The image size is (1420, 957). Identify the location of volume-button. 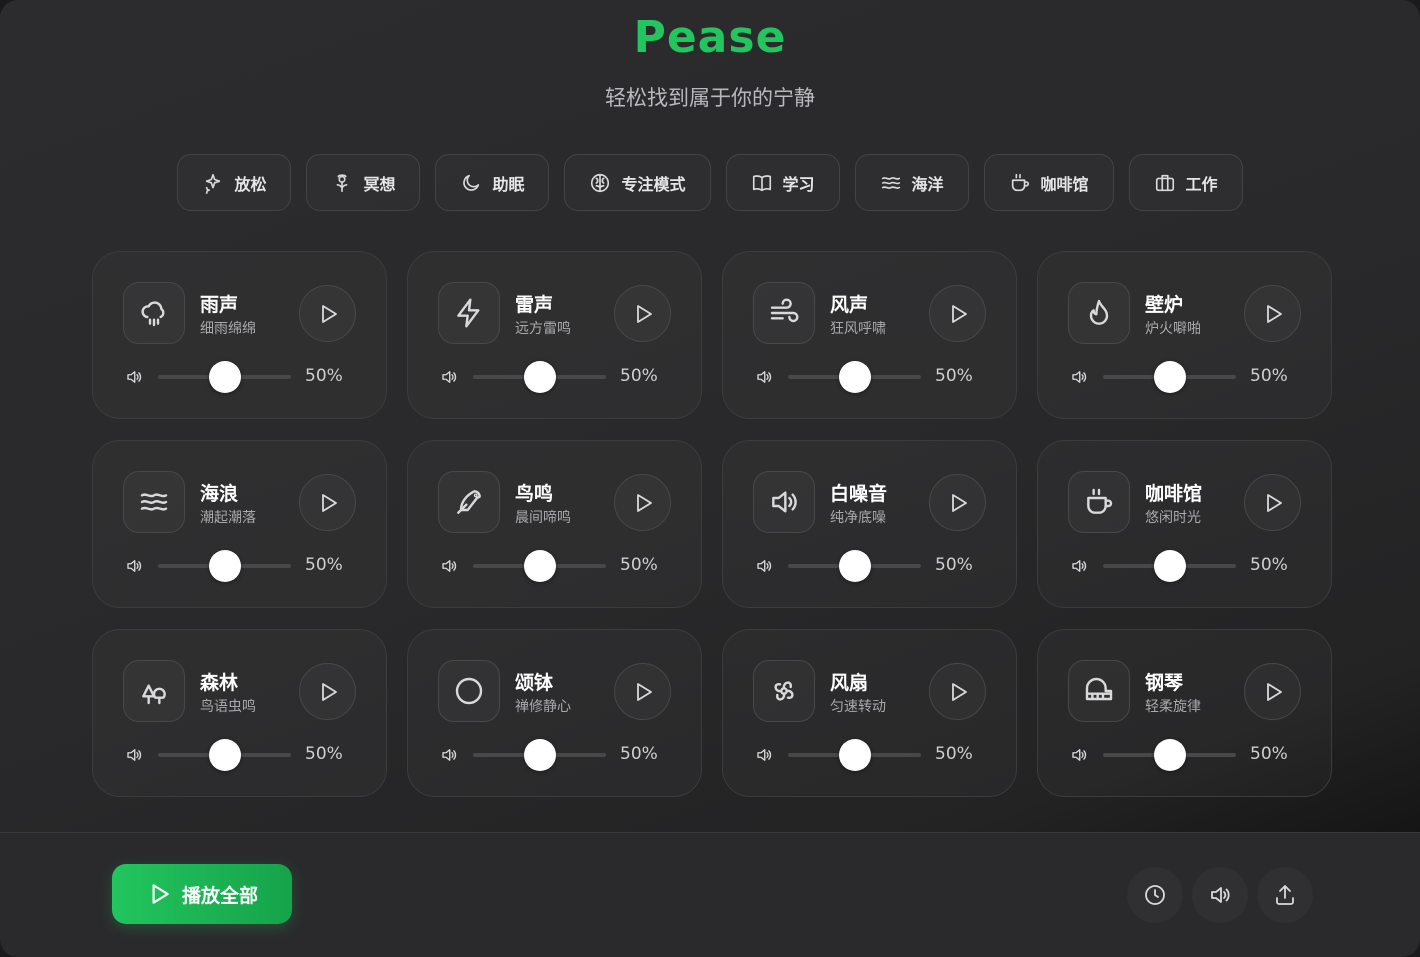
(1220, 895).